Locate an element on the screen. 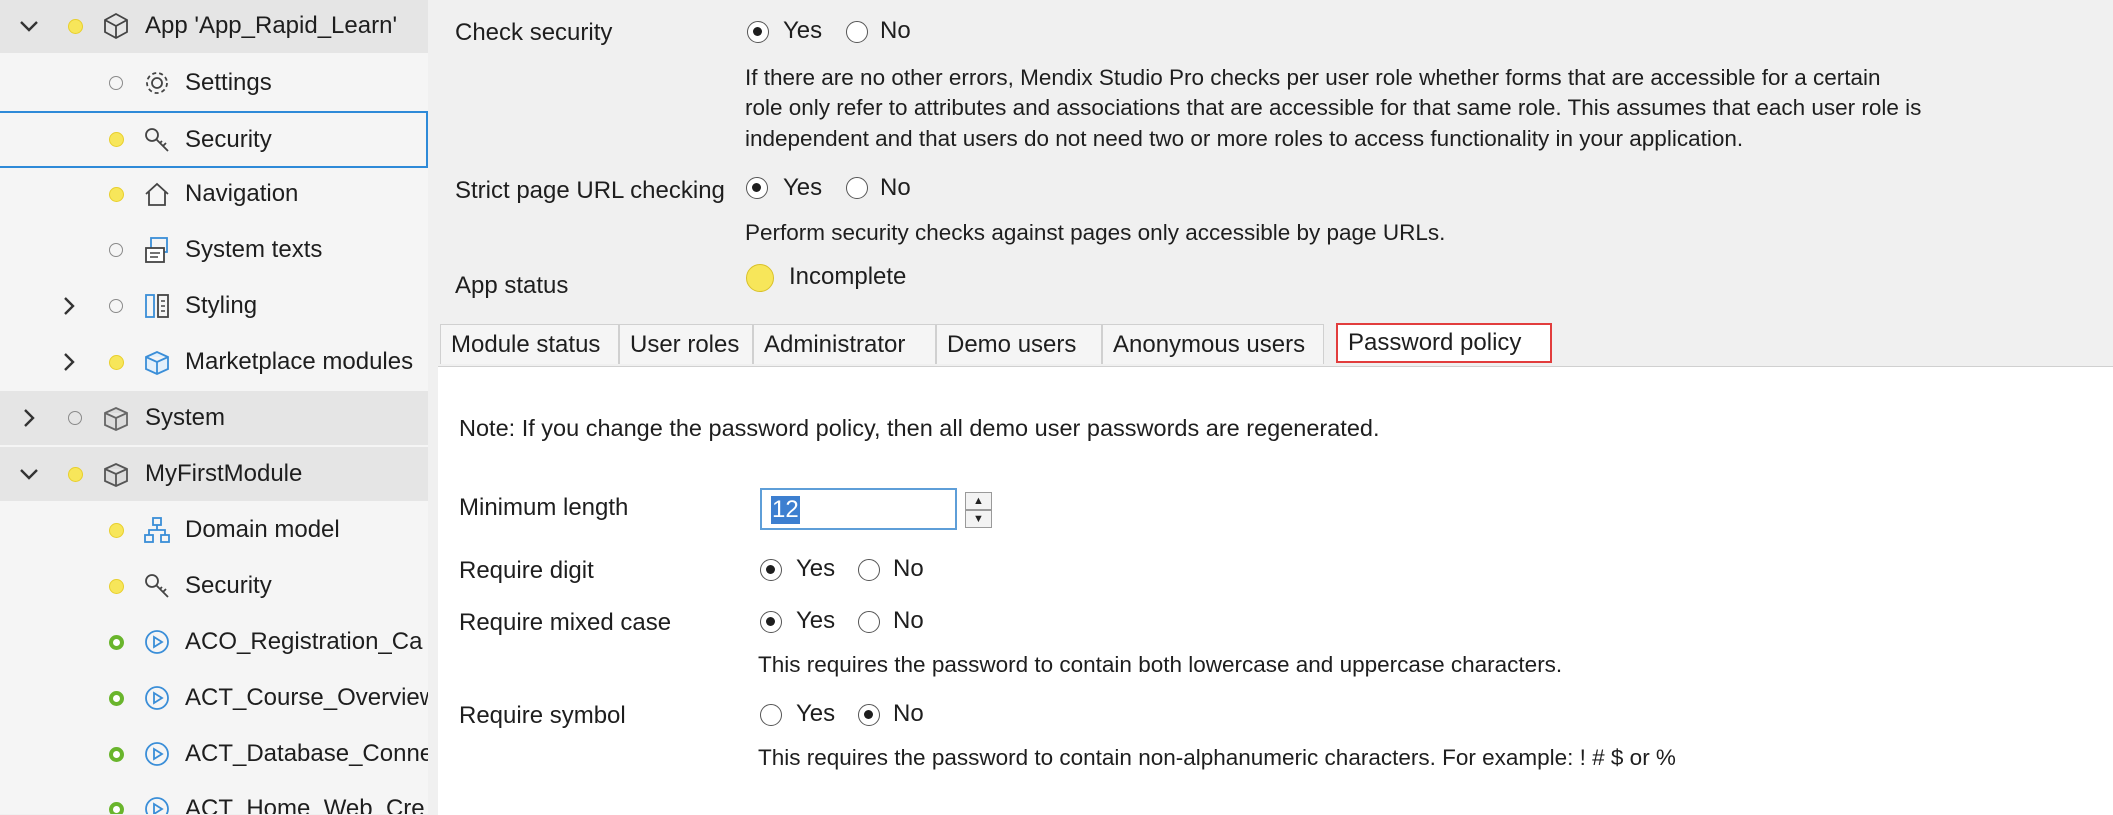 The image size is (2113, 815). tab-module-status: Module status is located at coordinates (529, 344).